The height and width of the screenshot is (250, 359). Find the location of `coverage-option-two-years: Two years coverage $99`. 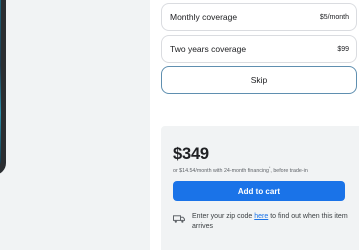

coverage-option-two-years: Two years coverage $99 is located at coordinates (259, 49).